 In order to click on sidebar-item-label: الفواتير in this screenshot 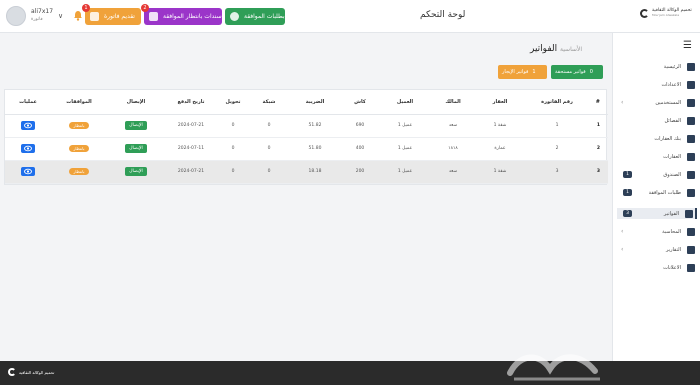, I will do `click(671, 213)`.